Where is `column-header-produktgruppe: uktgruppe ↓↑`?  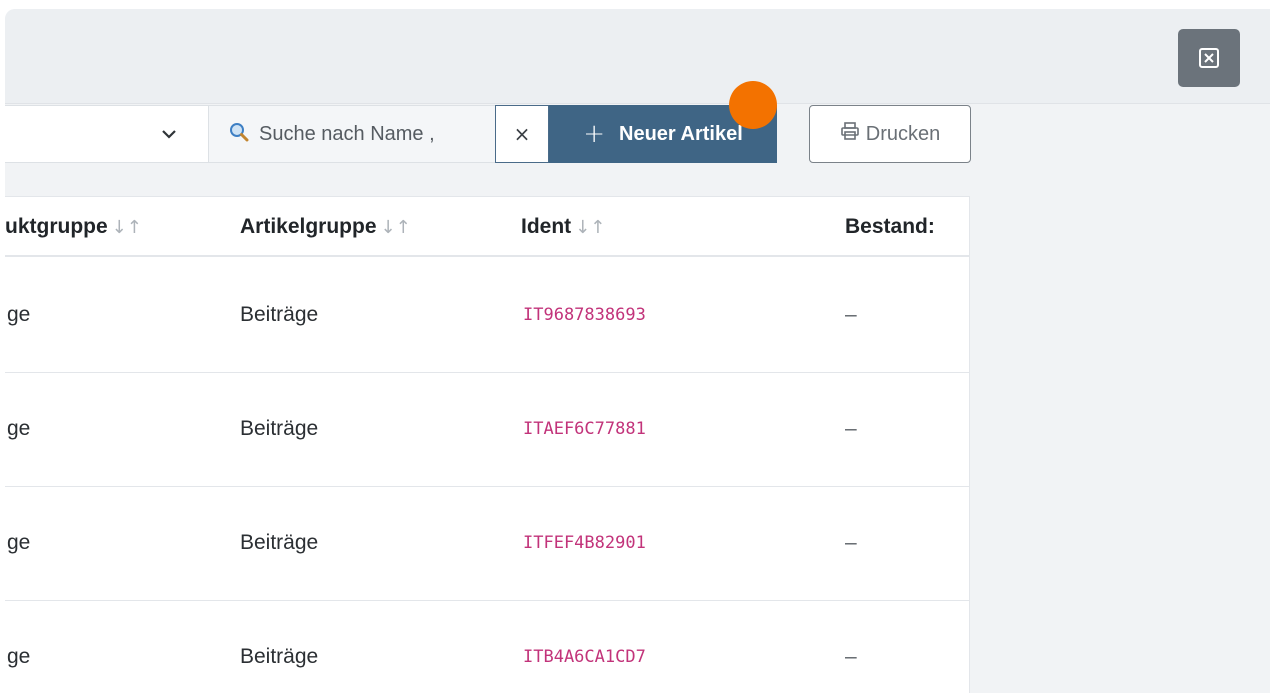
column-header-produktgruppe: uktgruppe ↓↑ is located at coordinates (73, 227).